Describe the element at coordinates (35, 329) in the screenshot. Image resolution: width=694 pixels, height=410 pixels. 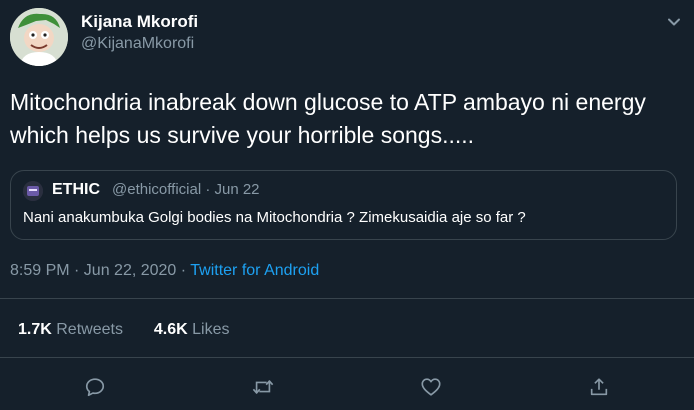
I see `retweets-count: 1.7K` at that location.